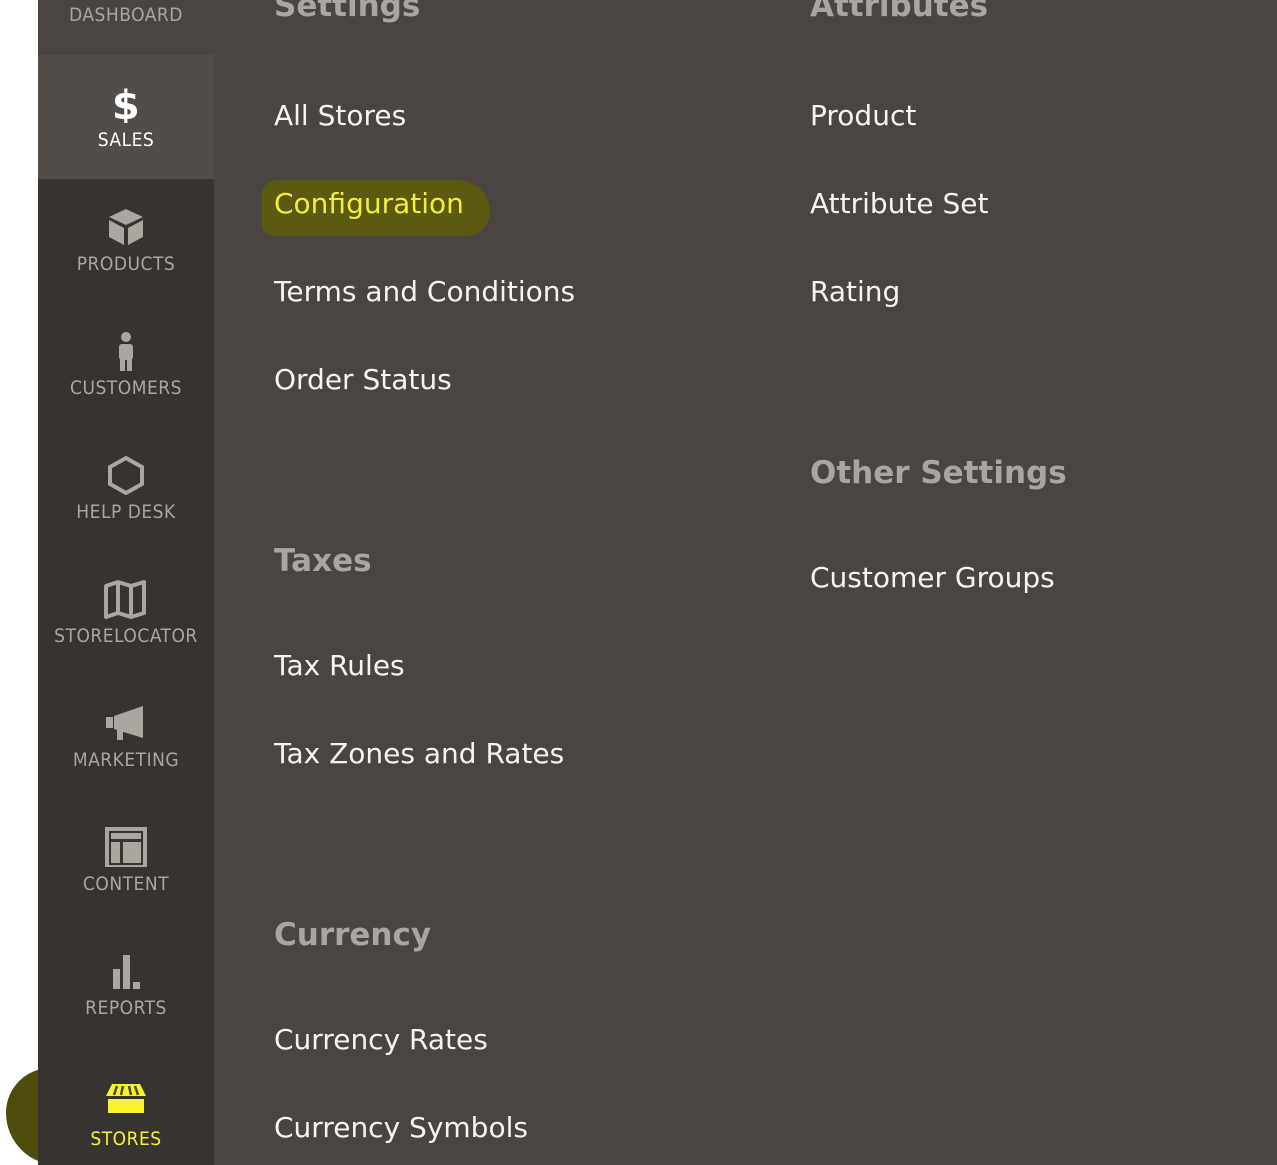  I want to click on hexagon-icon, so click(126, 475).